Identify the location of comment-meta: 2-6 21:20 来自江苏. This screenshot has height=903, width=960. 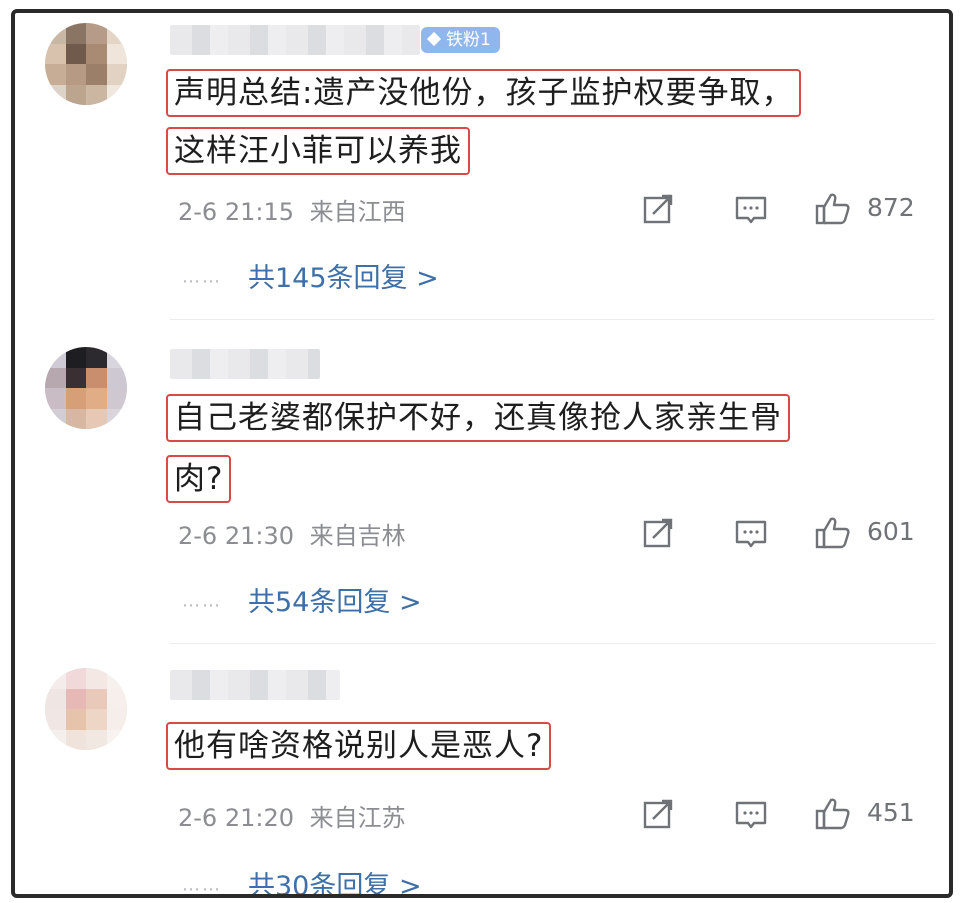
(292, 815).